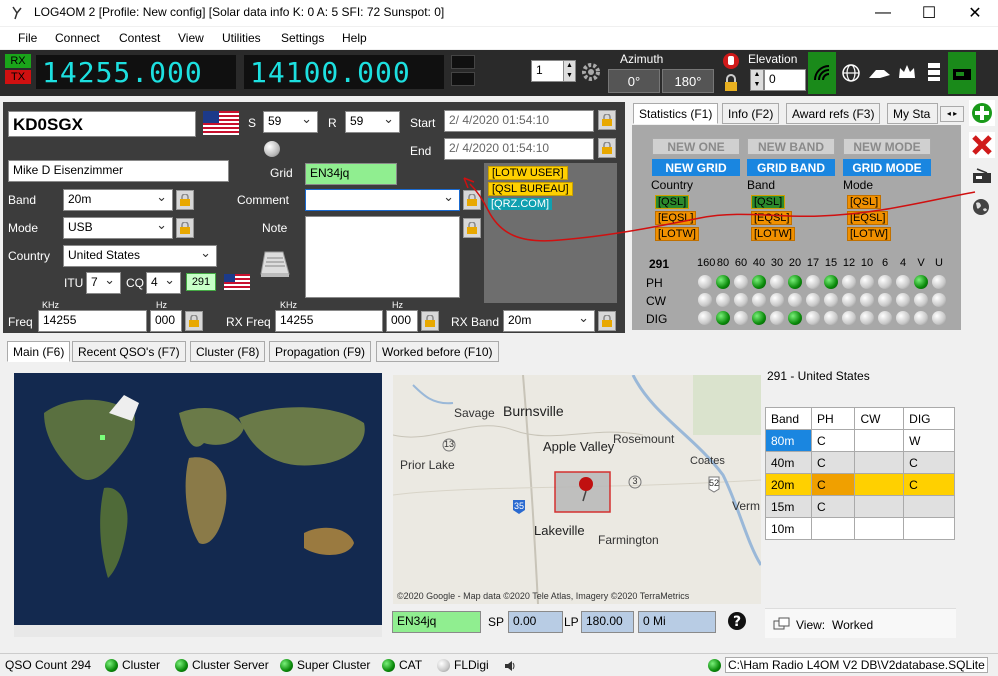 This screenshot has width=998, height=676. I want to click on rx-indicator: RX, so click(18, 61).